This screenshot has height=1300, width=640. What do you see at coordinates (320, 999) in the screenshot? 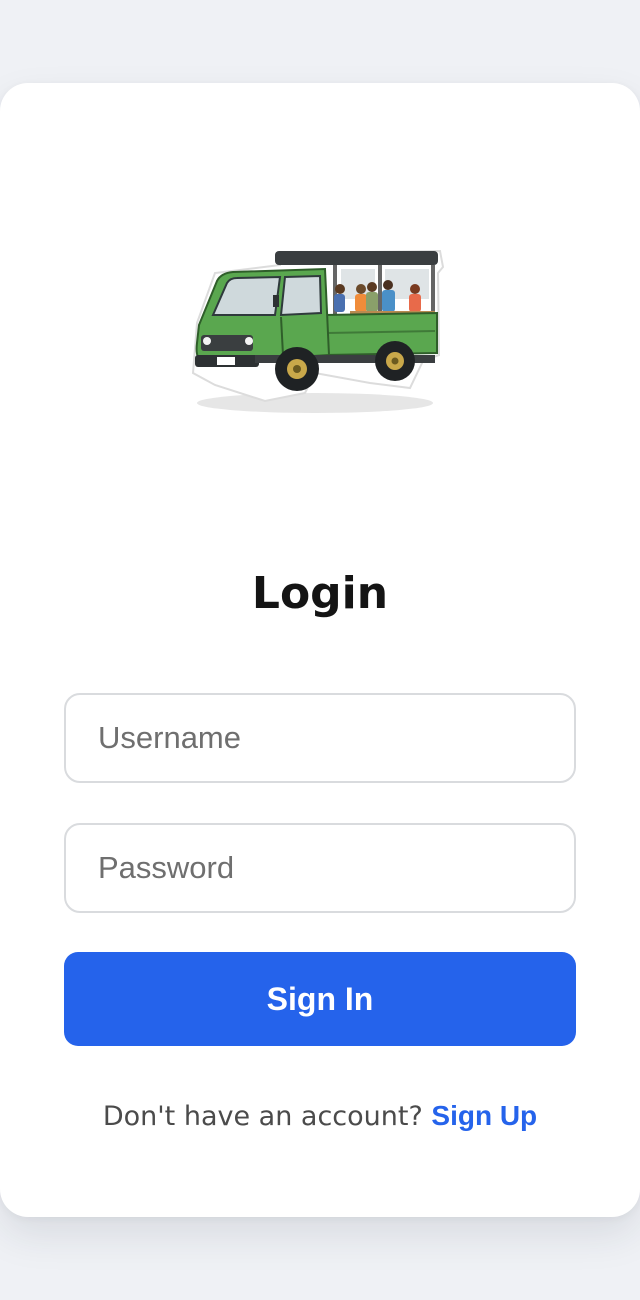
I see `sign-in-button: Sign In` at bounding box center [320, 999].